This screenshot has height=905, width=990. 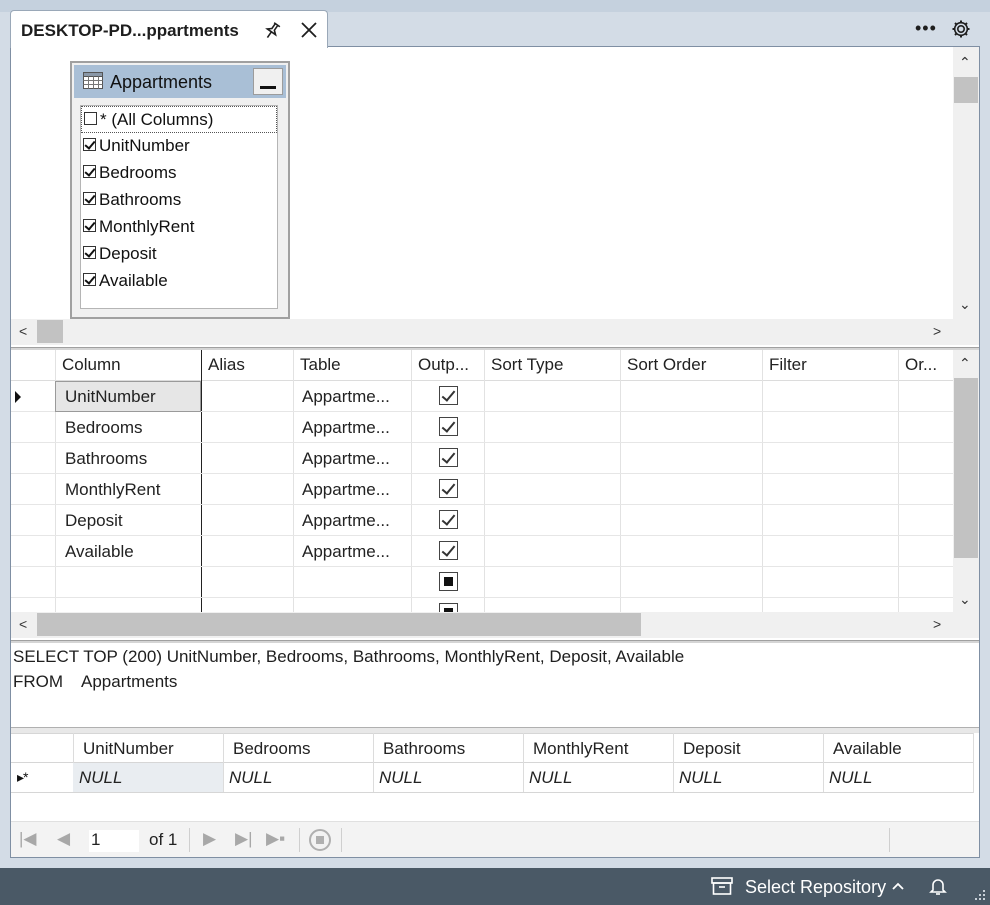 I want to click on grid-horizontal-scrollbar: < >, so click(x=495, y=625).